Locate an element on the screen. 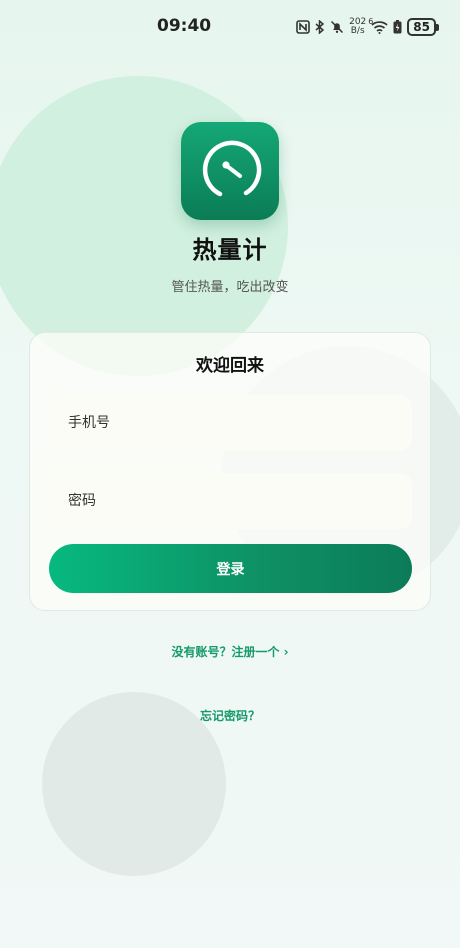 Image resolution: width=460 pixels, height=948 pixels. login-button: 登录 is located at coordinates (230, 568).